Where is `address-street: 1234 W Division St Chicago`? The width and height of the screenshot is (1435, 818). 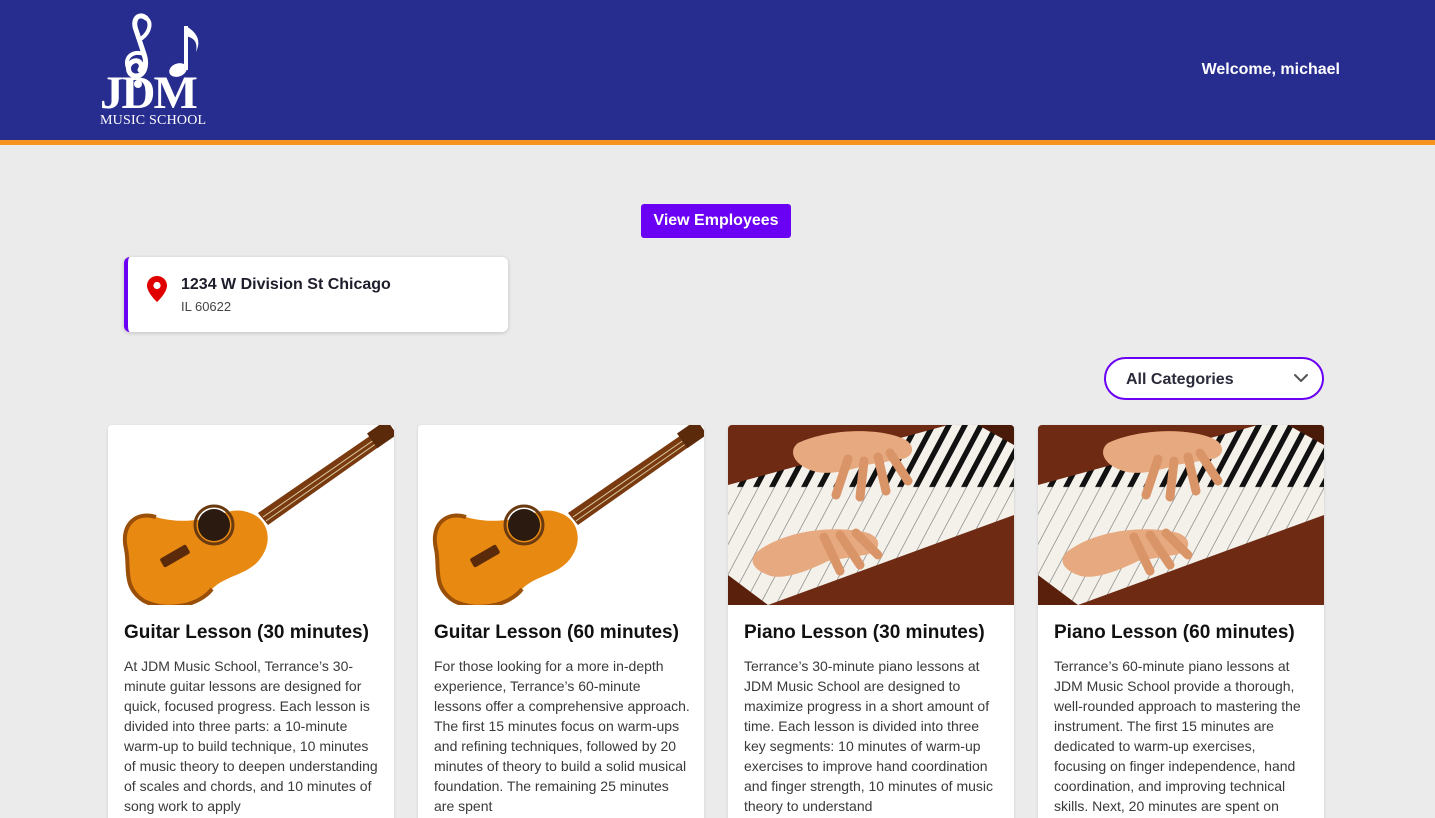
address-street: 1234 W Division St Chicago is located at coordinates (286, 284).